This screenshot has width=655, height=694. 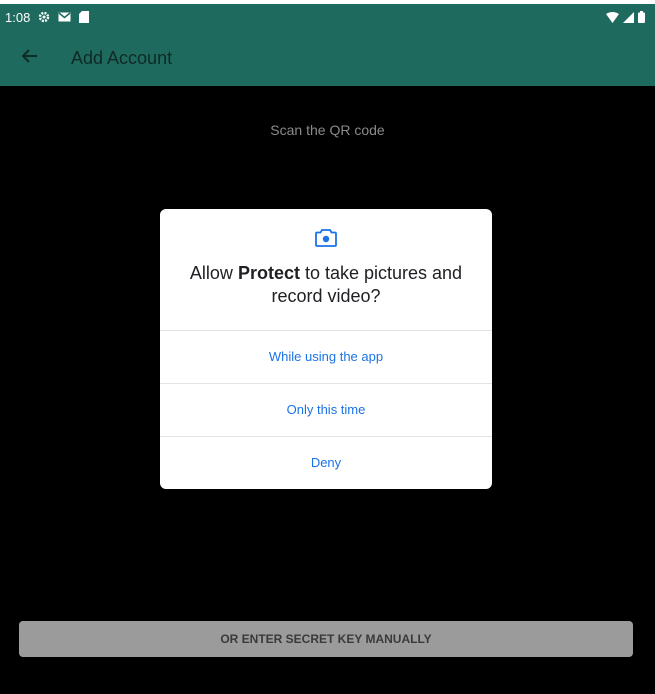 What do you see at coordinates (122, 57) in the screenshot?
I see `page-title: Add Account` at bounding box center [122, 57].